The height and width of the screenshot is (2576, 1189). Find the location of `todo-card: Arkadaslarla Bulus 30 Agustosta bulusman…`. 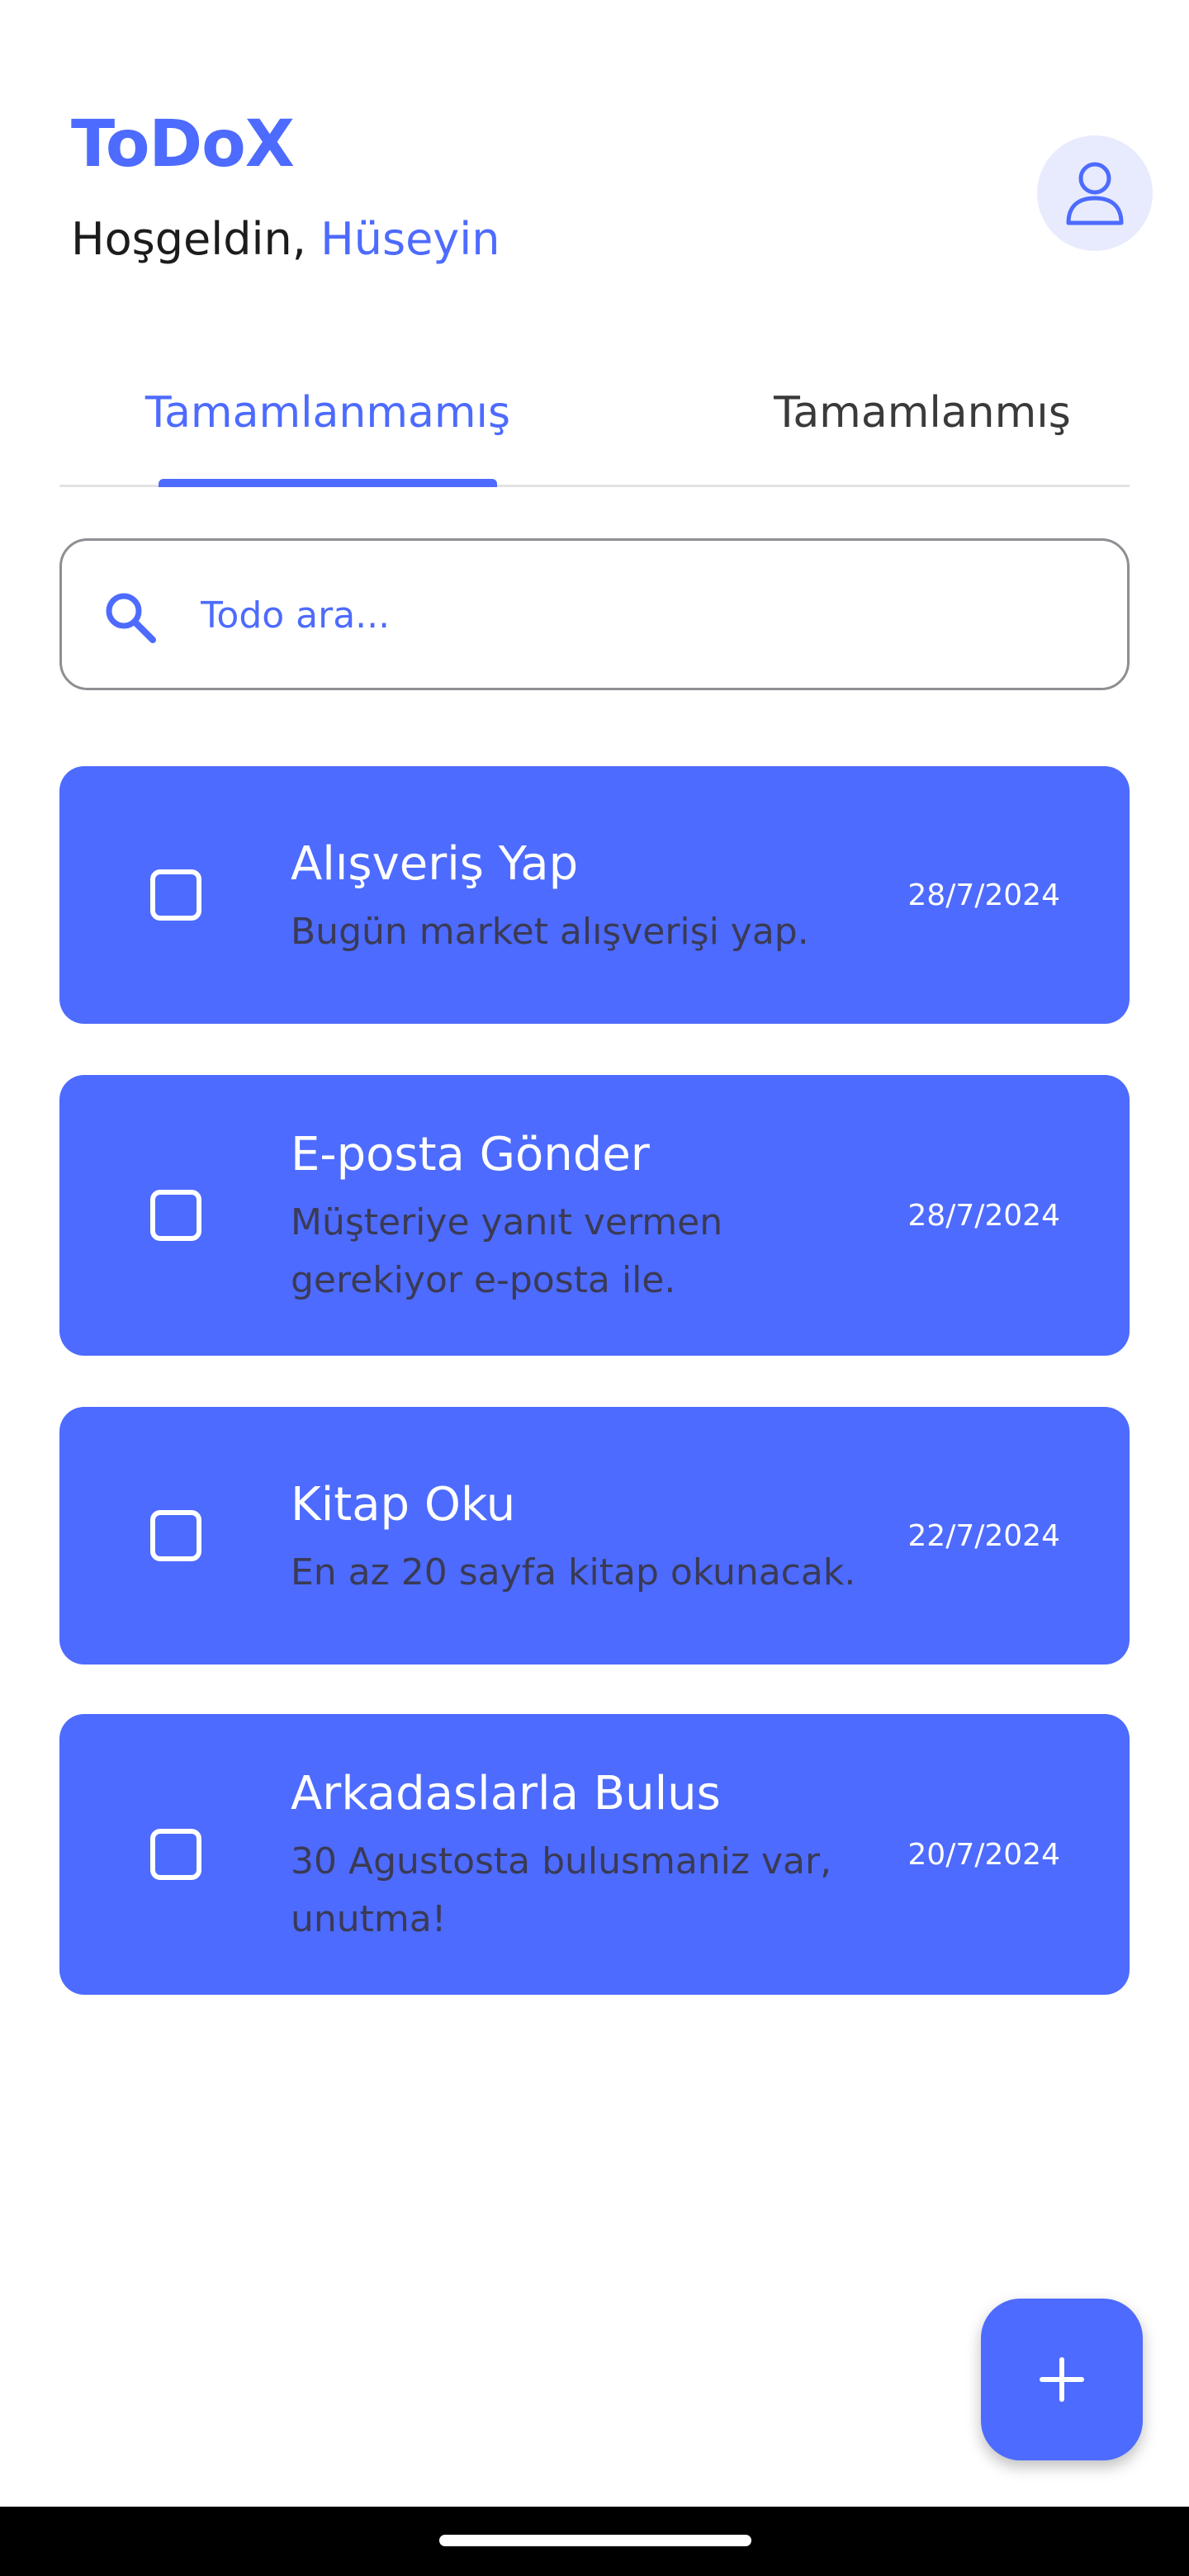

todo-card: Arkadaslarla Bulus 30 Agustosta bulusman… is located at coordinates (594, 1854).